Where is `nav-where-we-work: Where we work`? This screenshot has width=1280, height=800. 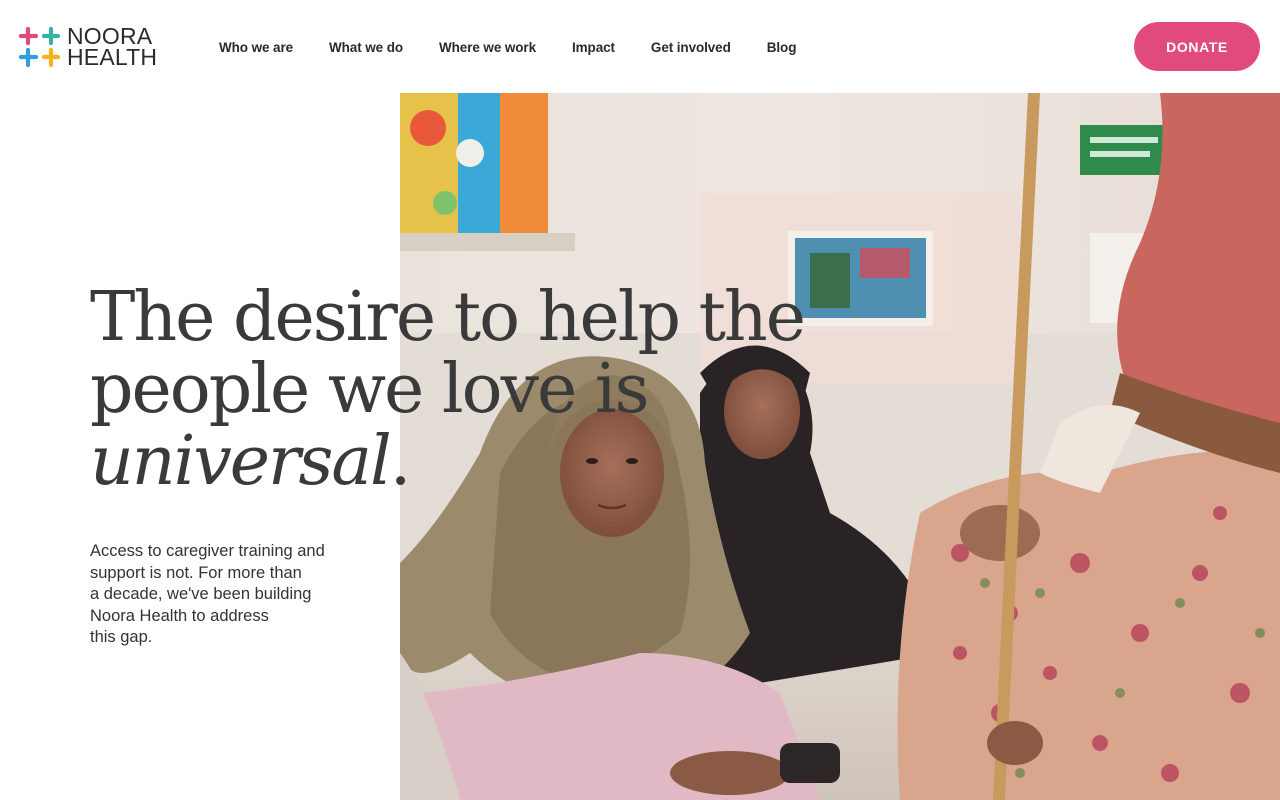 nav-where-we-work: Where we work is located at coordinates (487, 47).